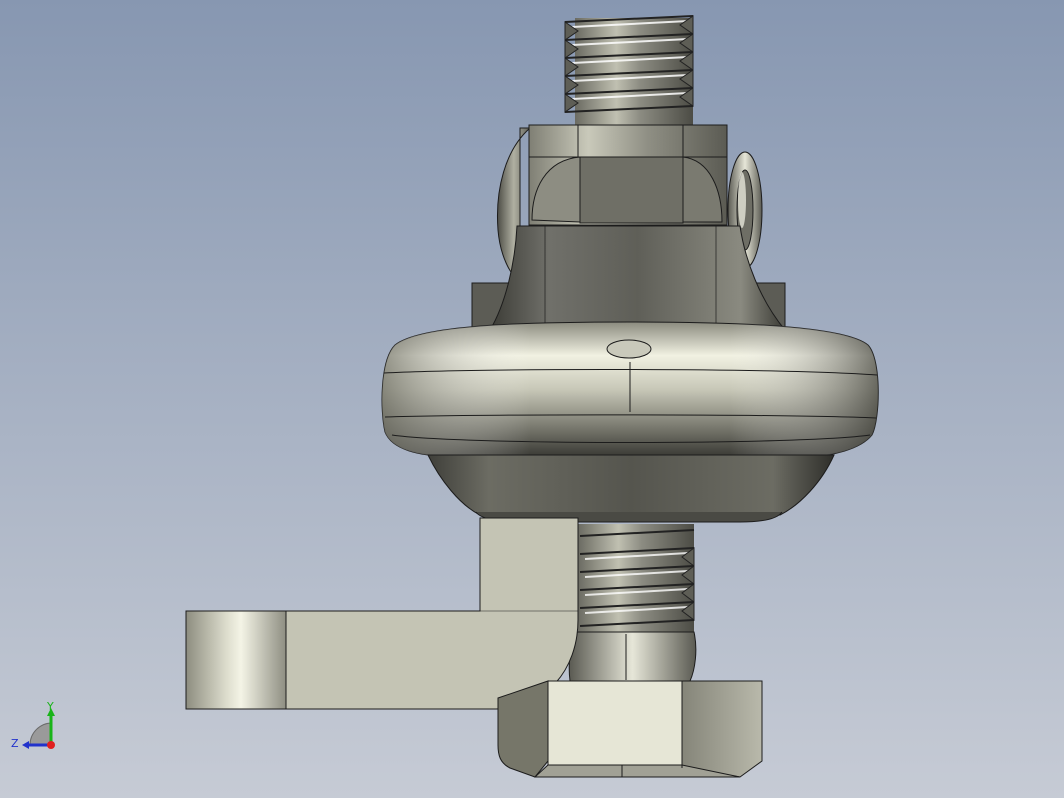  Describe the element at coordinates (632, 603) in the screenshot. I see `lower-threaded-stud` at that location.